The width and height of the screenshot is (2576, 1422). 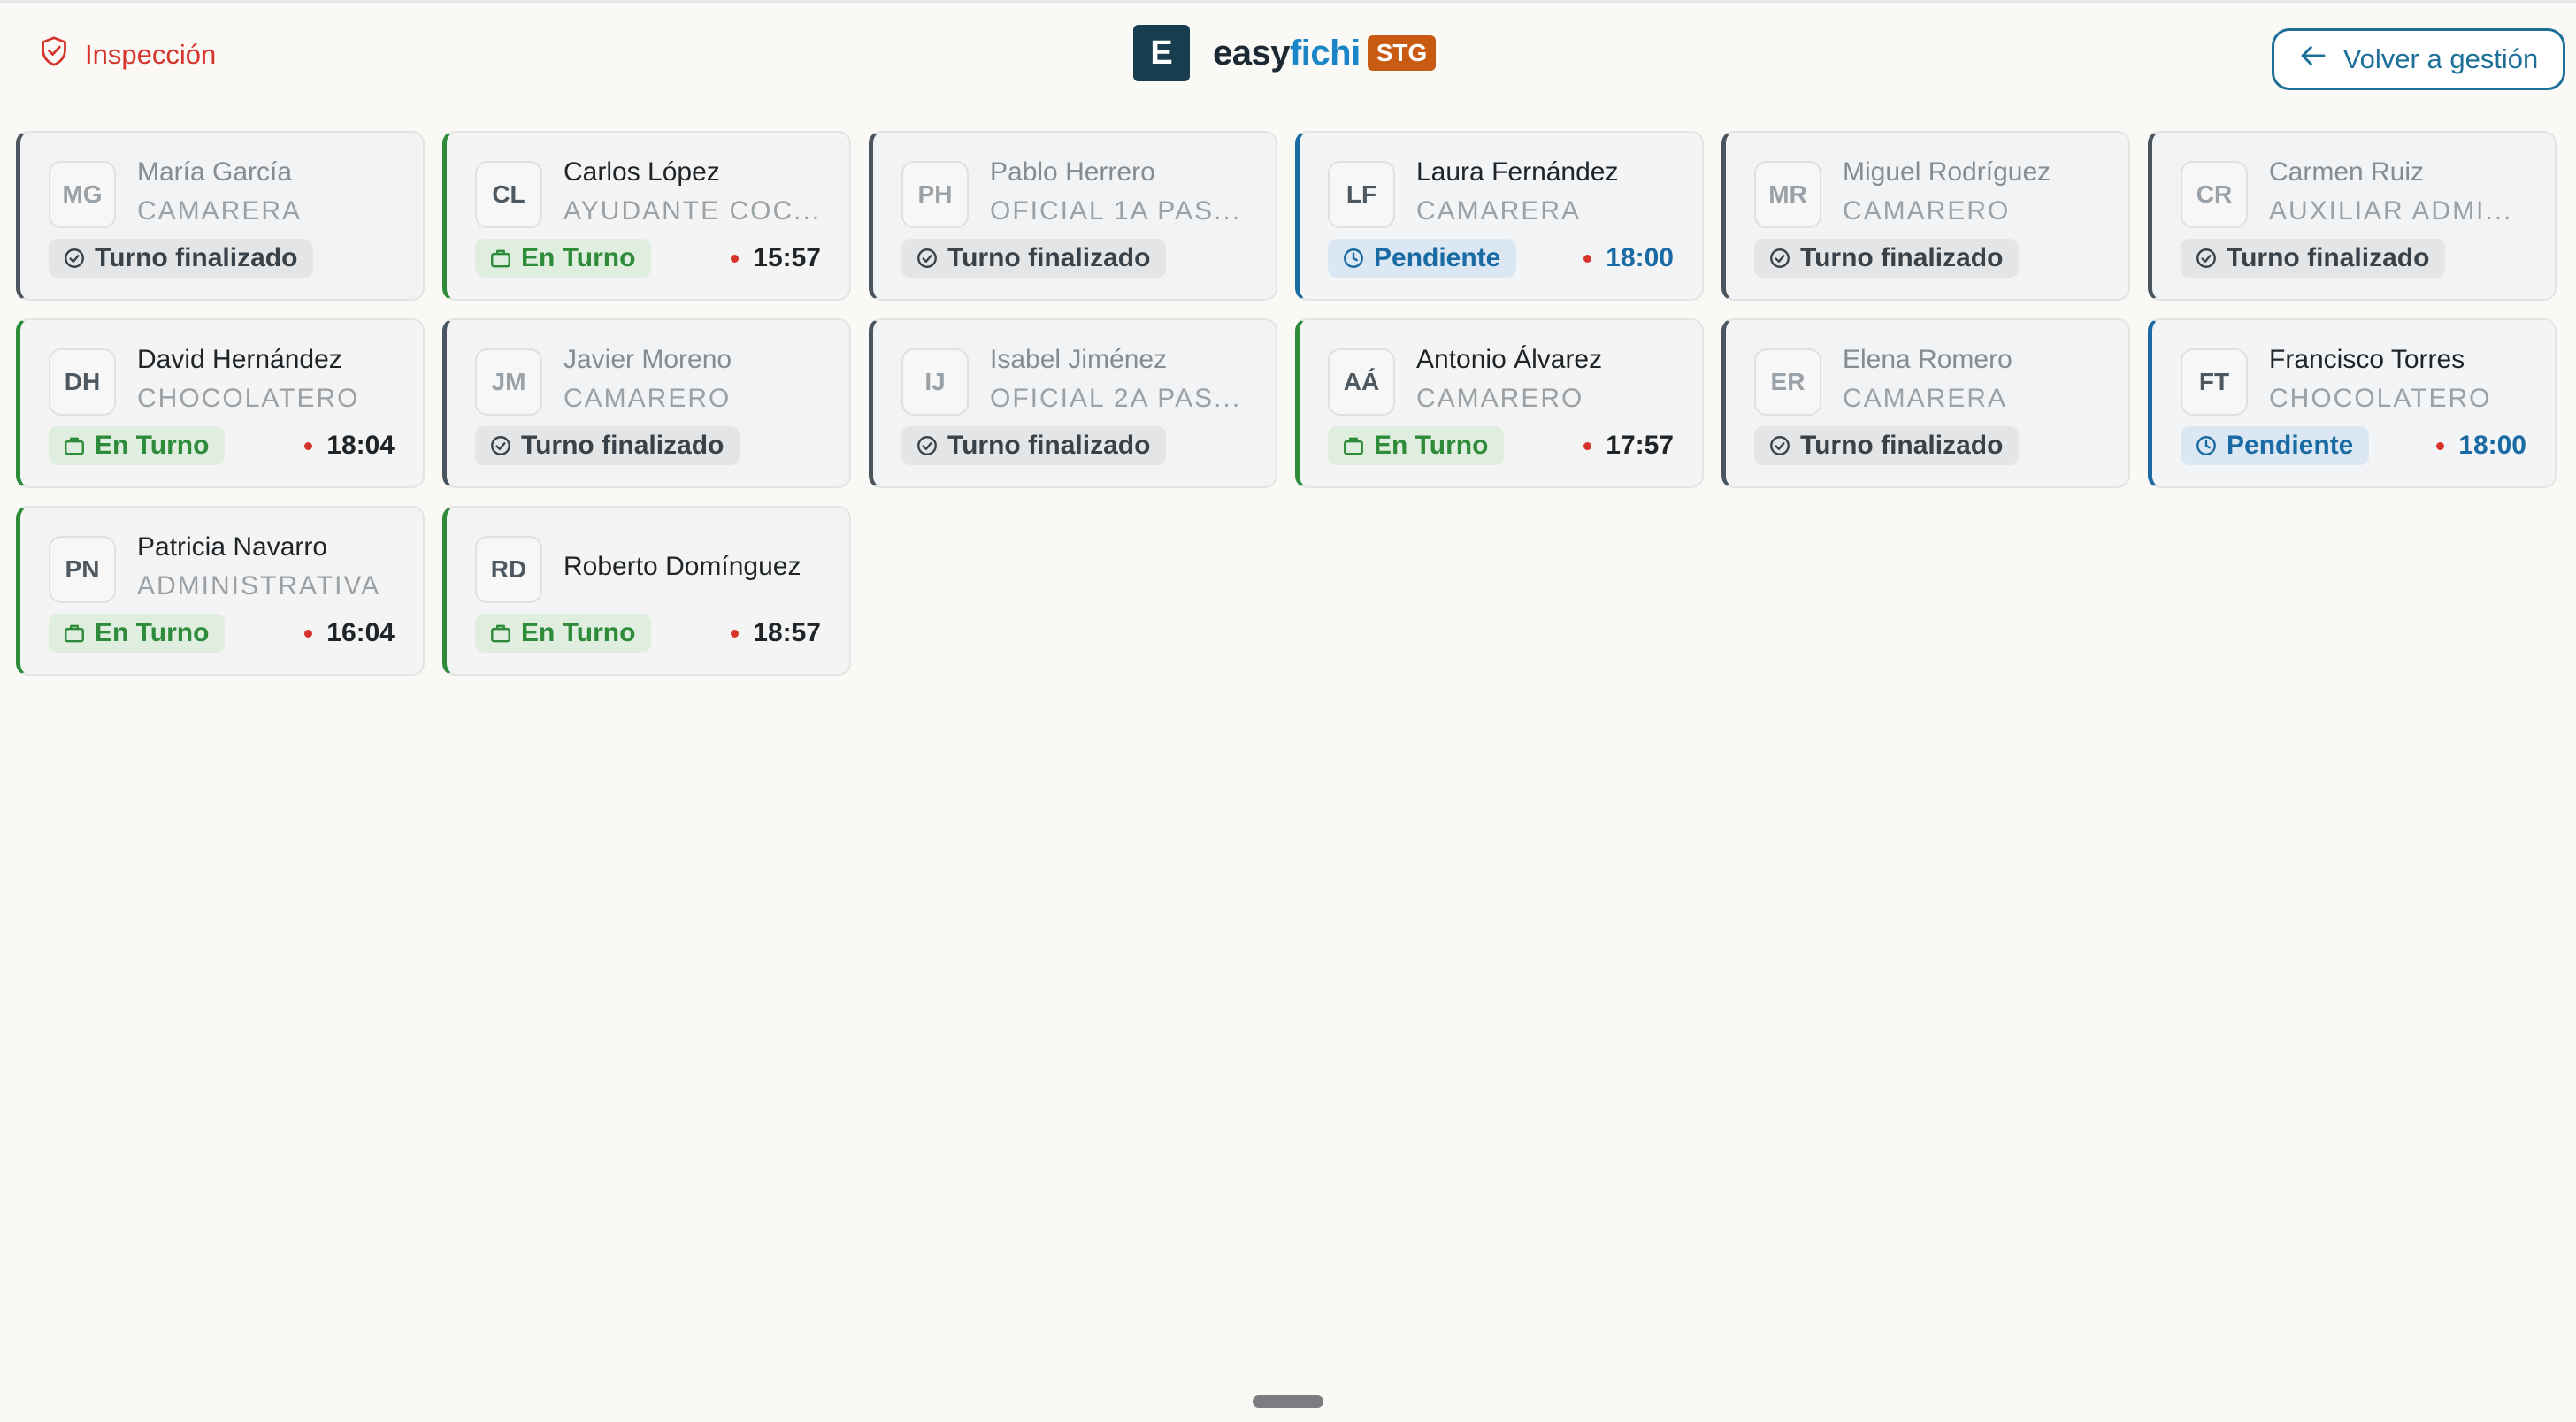 What do you see at coordinates (127, 55) in the screenshot?
I see `inspection-link: Inspección` at bounding box center [127, 55].